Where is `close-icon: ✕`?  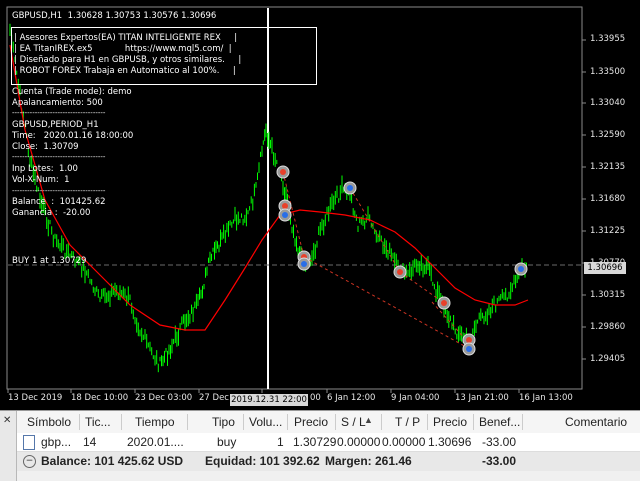
close-icon: ✕ is located at coordinates (7, 420).